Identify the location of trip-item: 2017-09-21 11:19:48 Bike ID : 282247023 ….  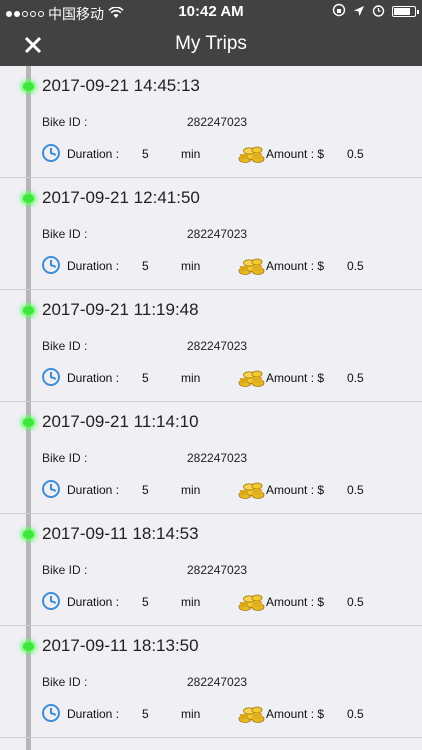
(211, 346).